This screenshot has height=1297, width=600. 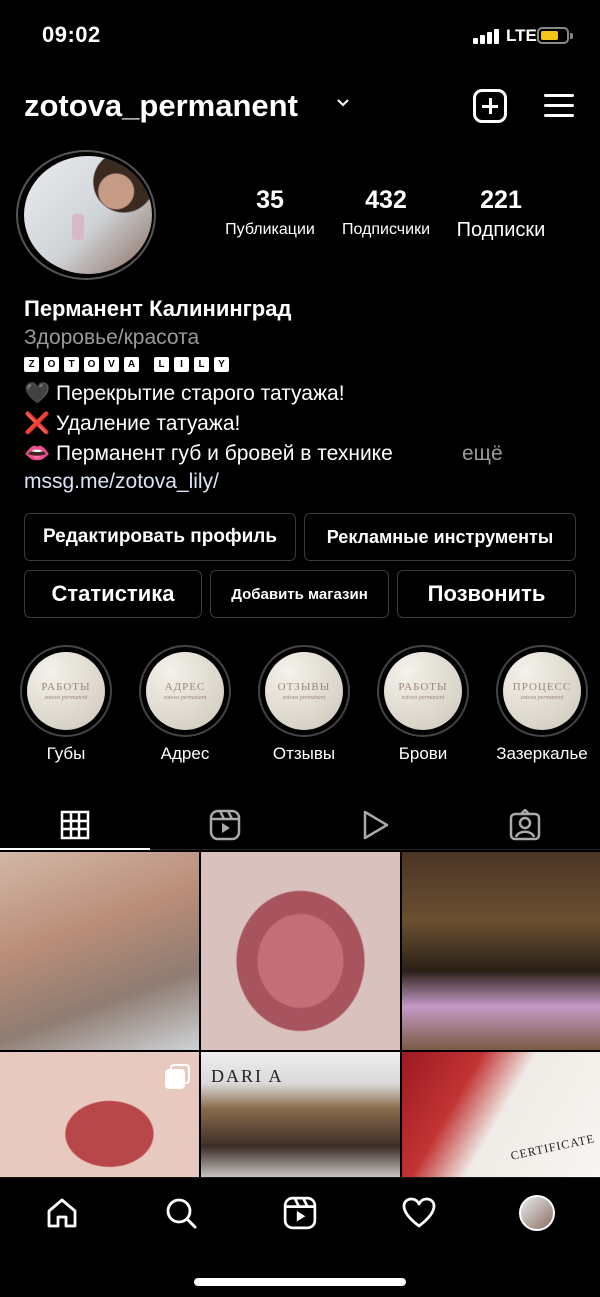 I want to click on highlight-cover: ОТЗЫВЫ zotova permanent, so click(x=304, y=691).